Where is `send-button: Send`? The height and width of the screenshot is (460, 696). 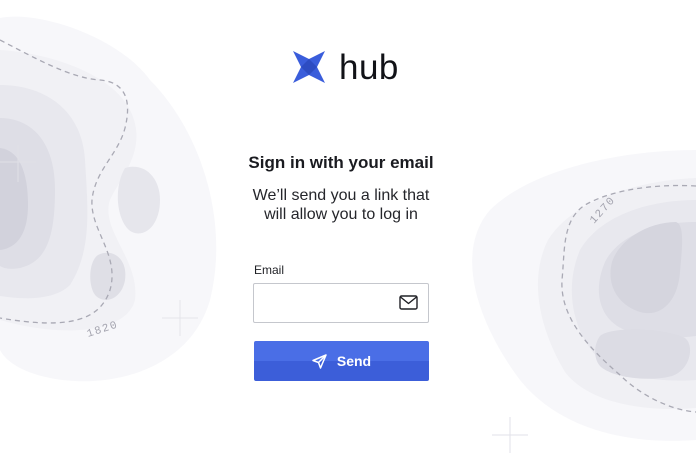 send-button: Send is located at coordinates (341, 361).